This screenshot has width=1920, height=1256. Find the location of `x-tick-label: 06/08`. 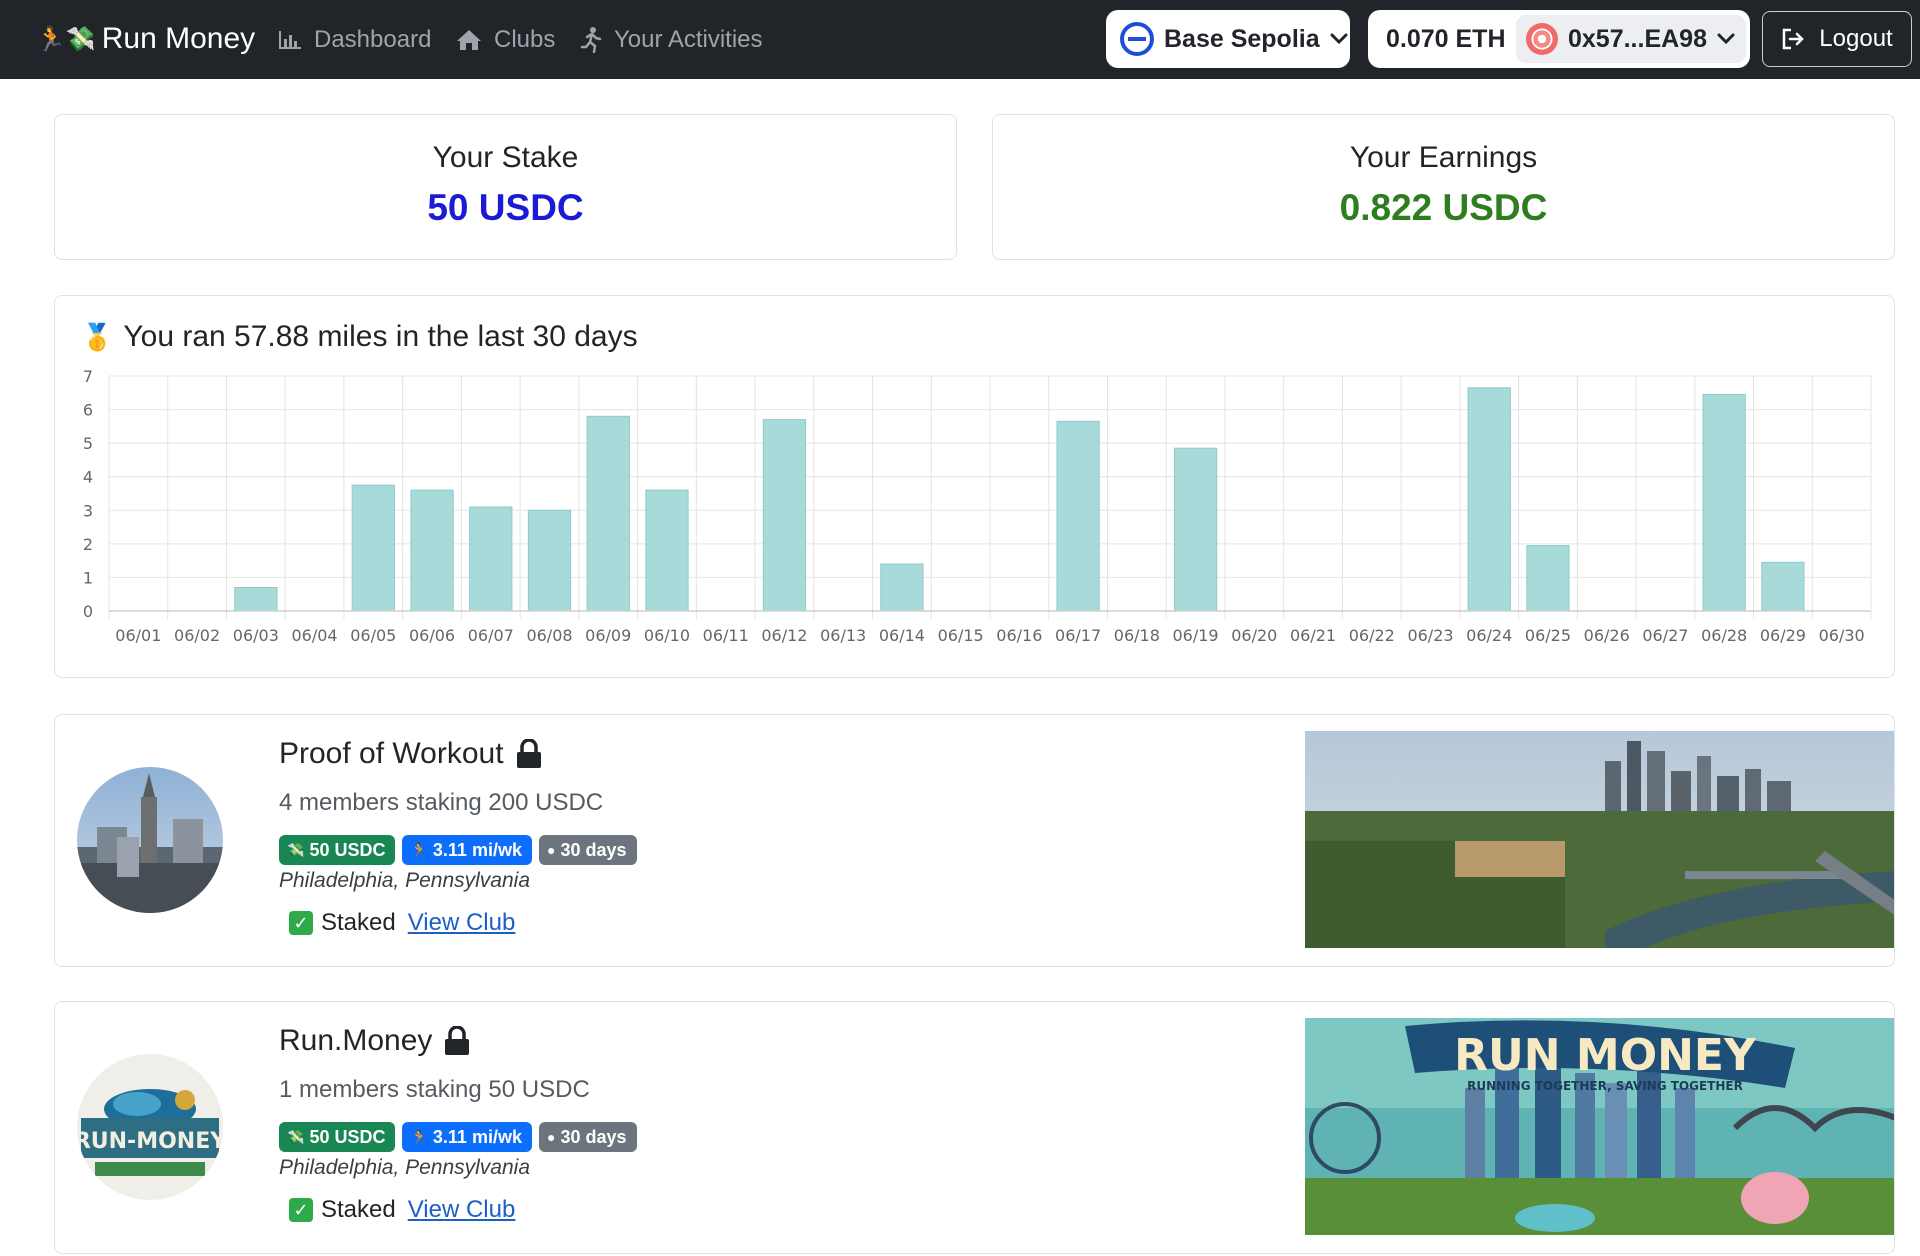

x-tick-label: 06/08 is located at coordinates (549, 635).